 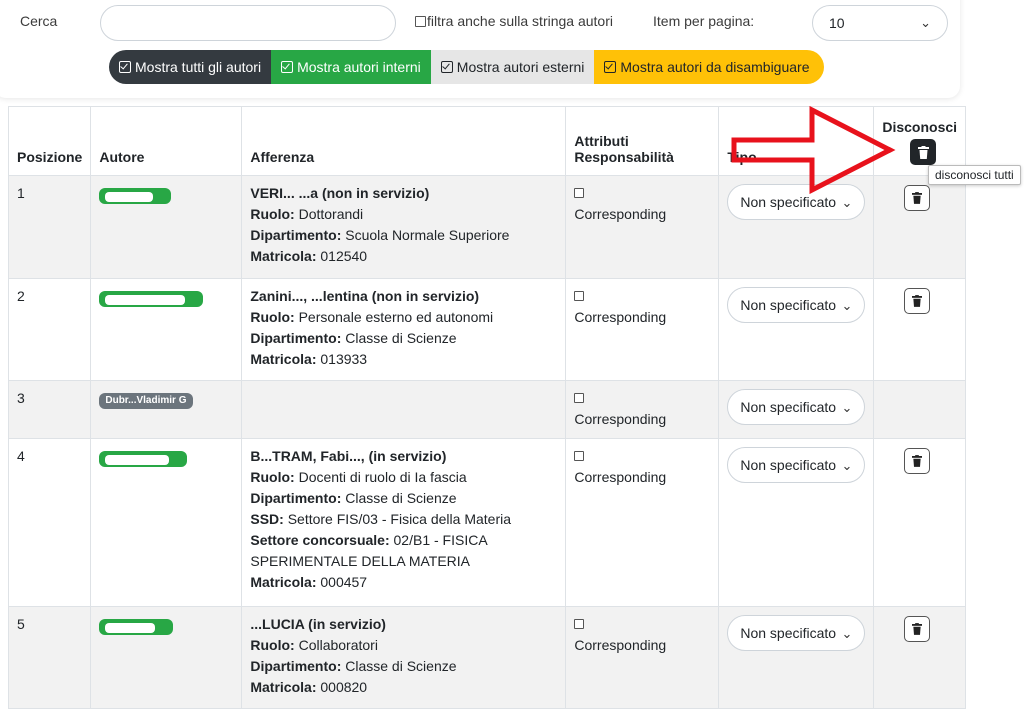 I want to click on show-to-disambiguate-button: Mostra autori da disambiguare, so click(x=709, y=67).